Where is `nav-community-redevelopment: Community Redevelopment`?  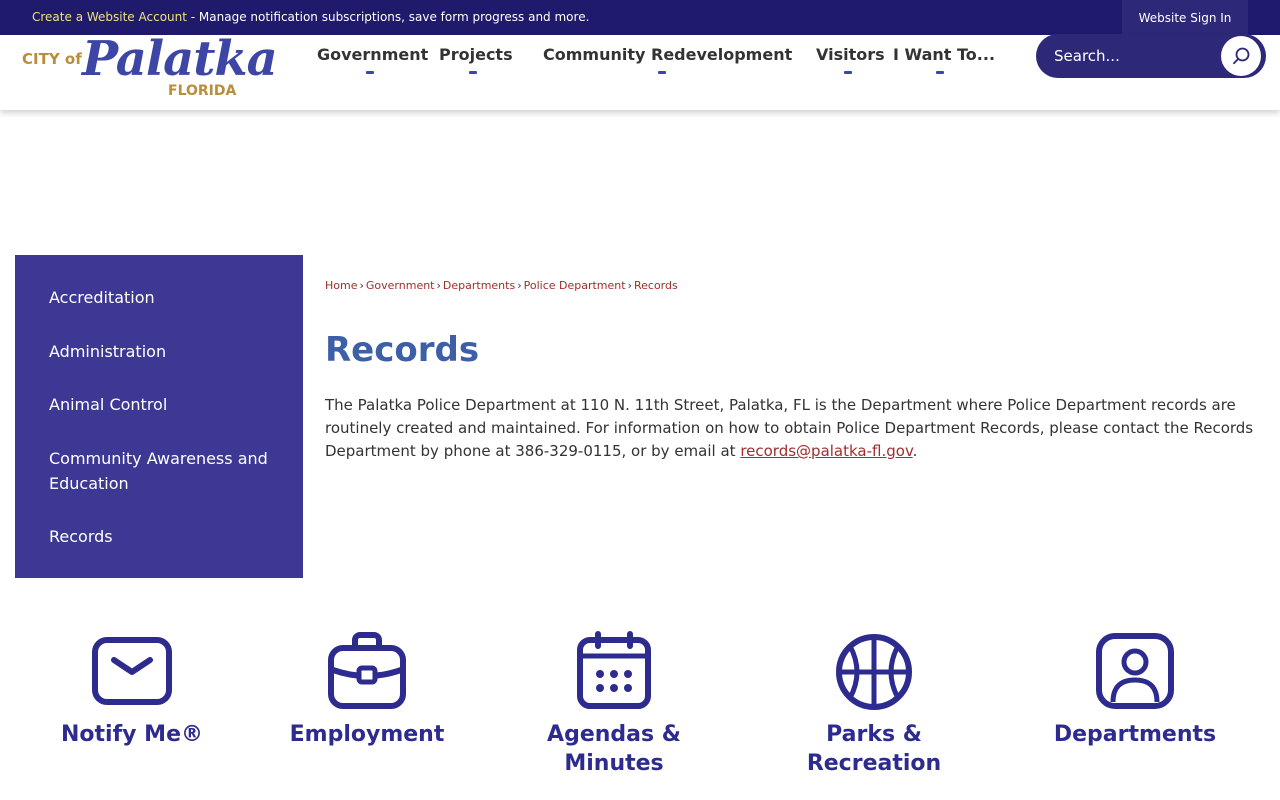
nav-community-redevelopment: Community Redevelopment is located at coordinates (668, 59).